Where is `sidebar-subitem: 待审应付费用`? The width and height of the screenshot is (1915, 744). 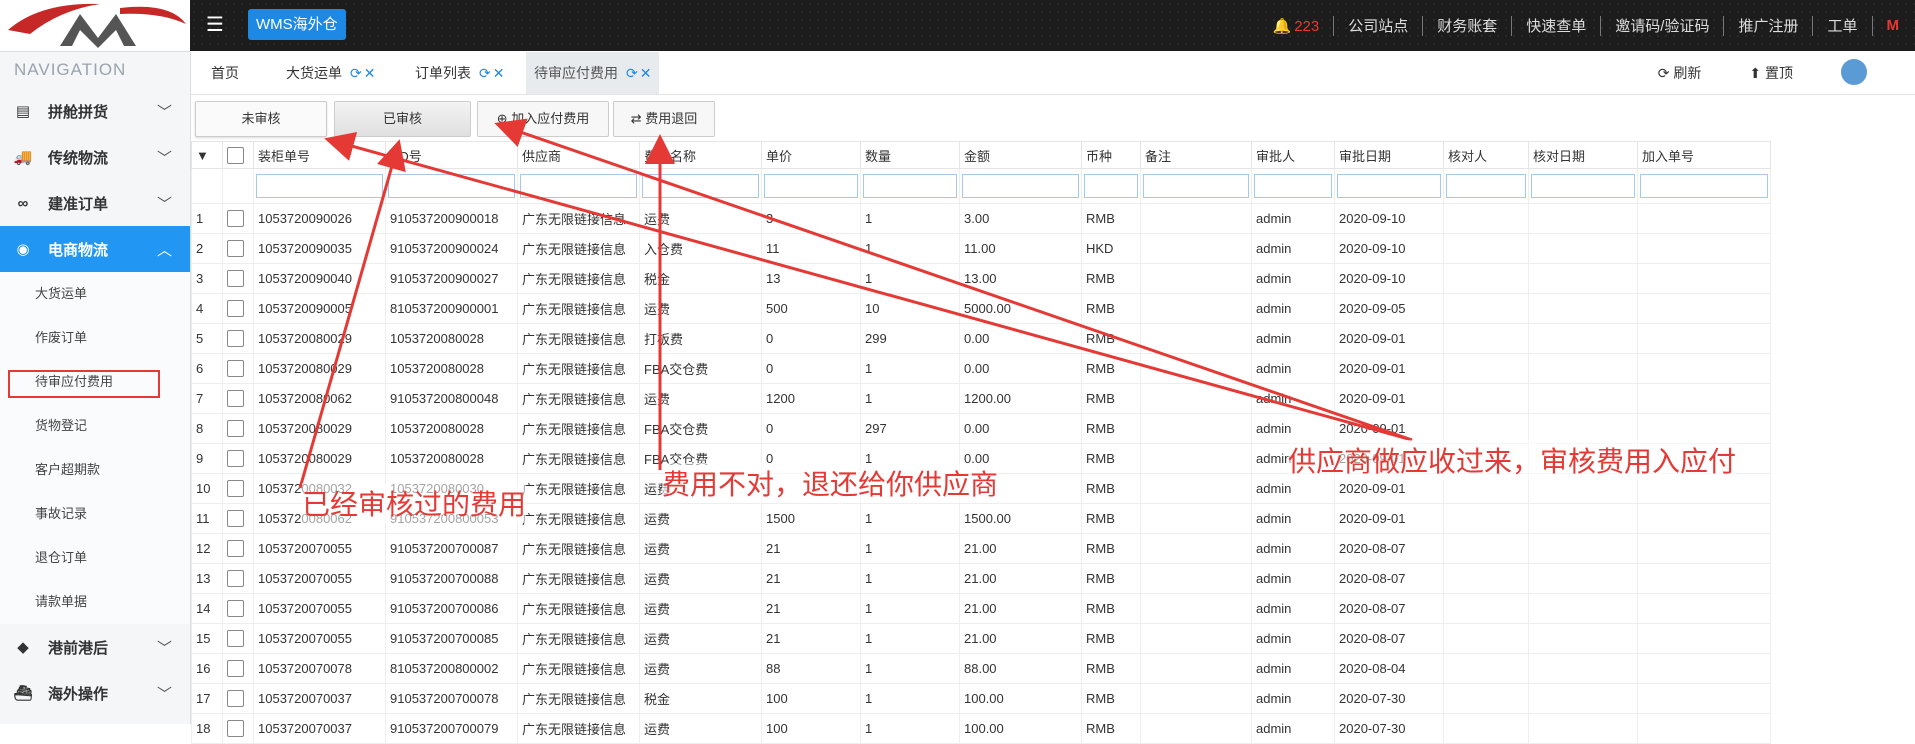
sidebar-subitem: 待审应付费用 is located at coordinates (95, 382).